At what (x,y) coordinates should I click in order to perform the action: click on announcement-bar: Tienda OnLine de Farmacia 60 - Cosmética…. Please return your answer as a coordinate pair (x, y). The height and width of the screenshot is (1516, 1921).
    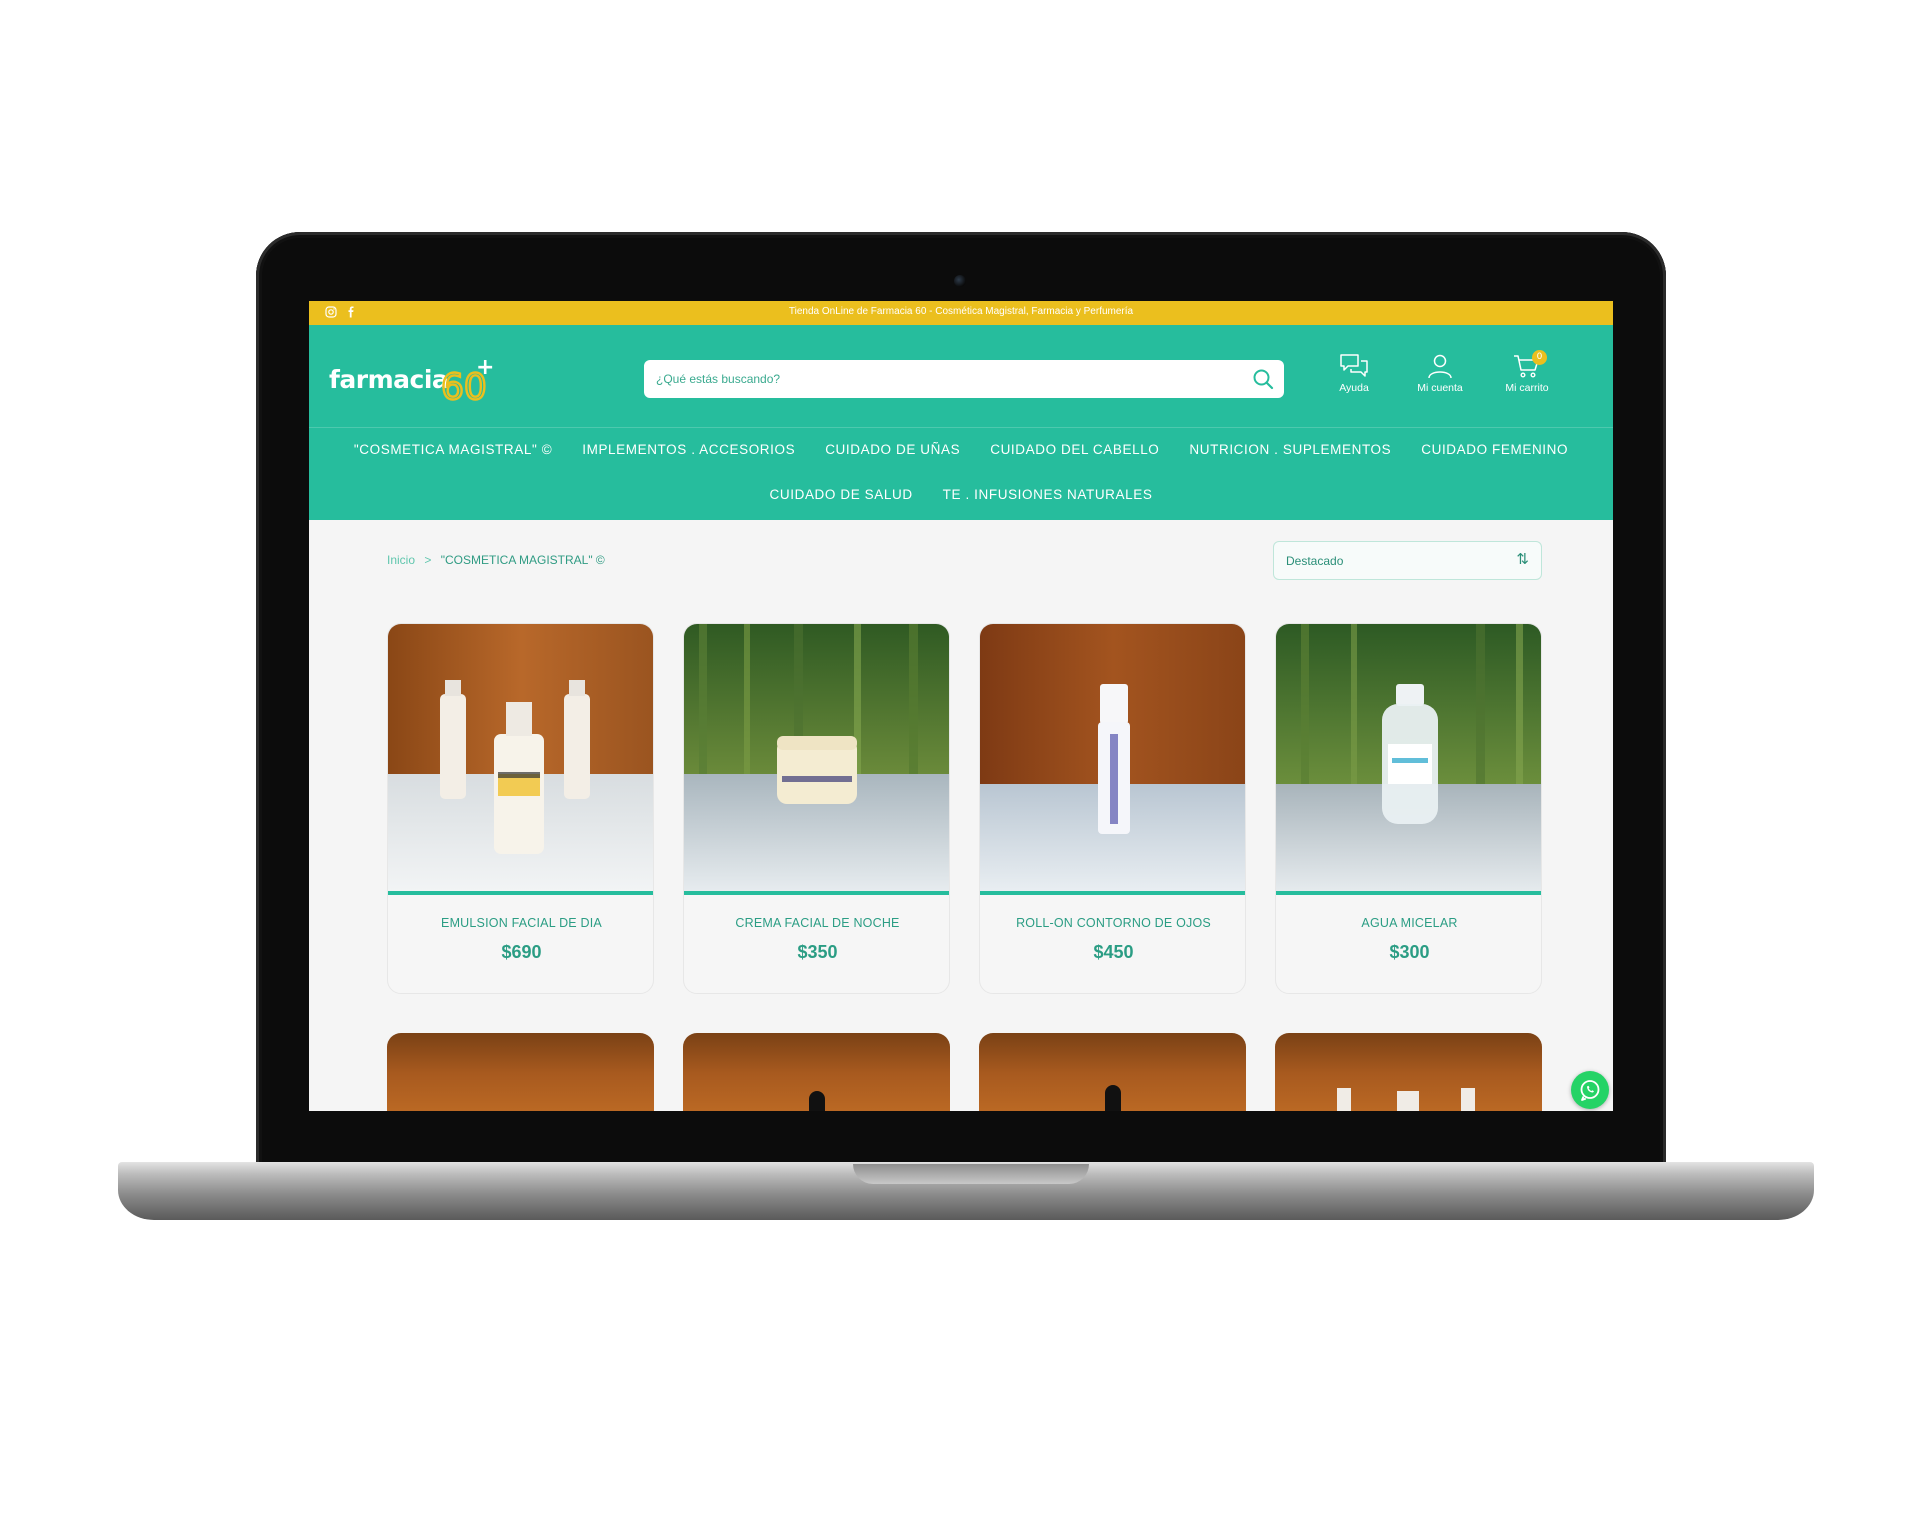
    Looking at the image, I should click on (961, 313).